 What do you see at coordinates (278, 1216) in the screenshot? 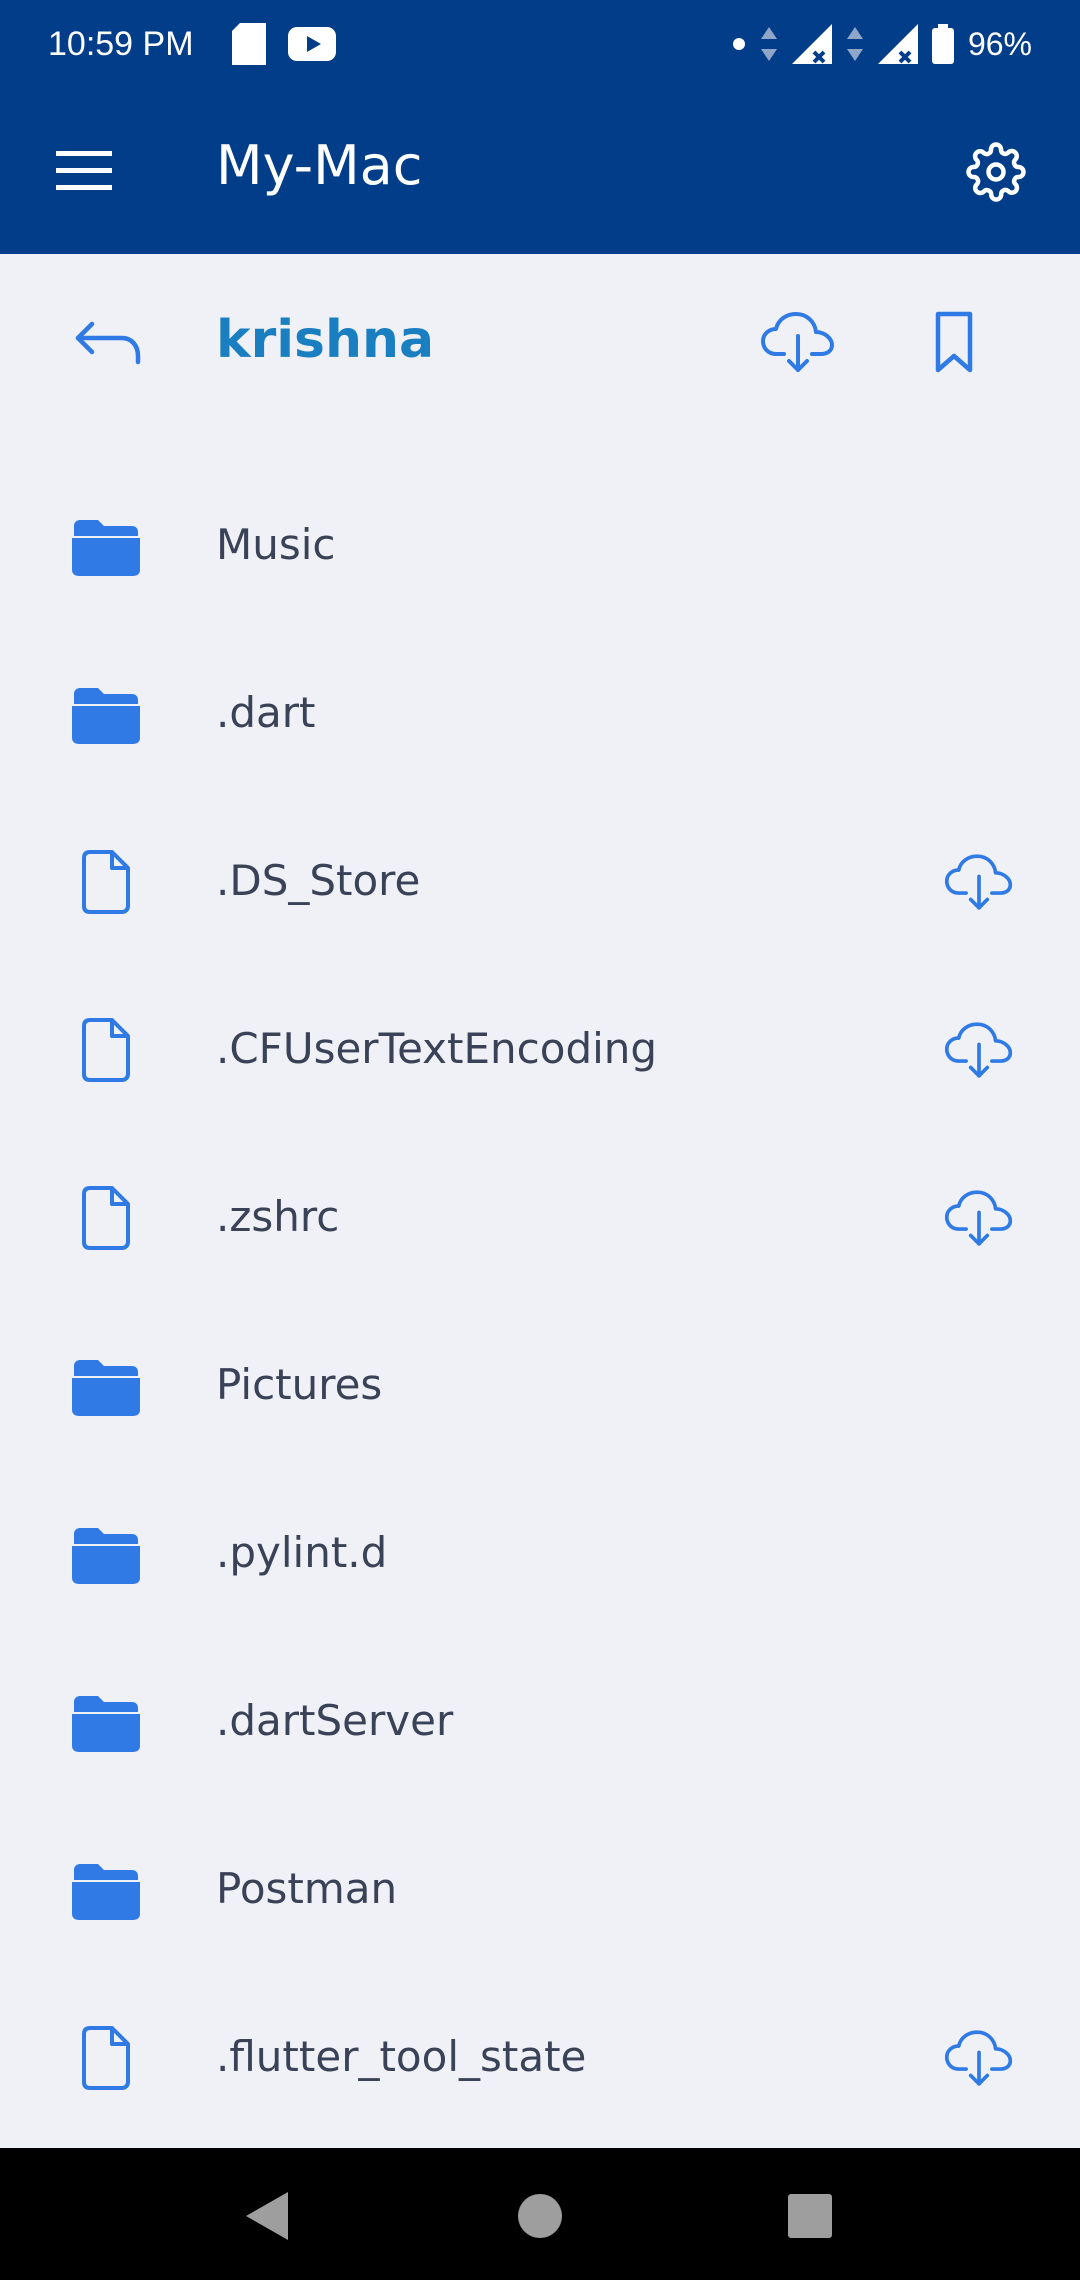
I see `file-name: .zshrc` at bounding box center [278, 1216].